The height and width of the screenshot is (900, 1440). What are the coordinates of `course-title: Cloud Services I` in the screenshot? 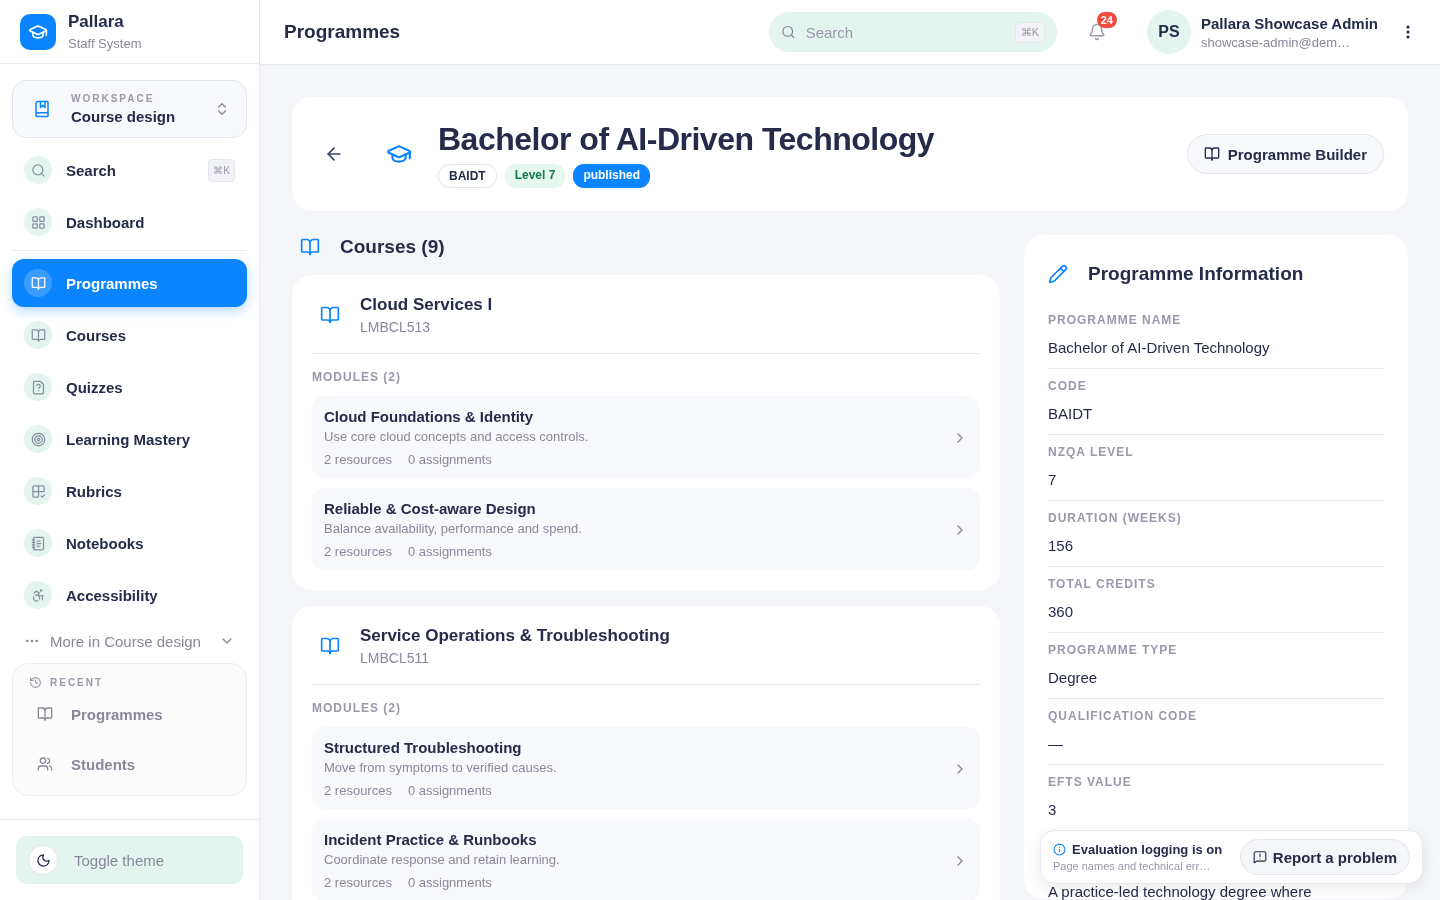 It's located at (426, 305).